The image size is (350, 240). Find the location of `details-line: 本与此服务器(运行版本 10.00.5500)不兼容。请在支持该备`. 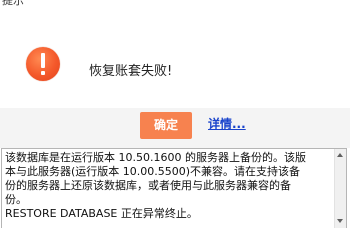

details-line: 本与此服务器(运行版本 10.00.5500)不兼容。请在支持该备 is located at coordinates (153, 171).